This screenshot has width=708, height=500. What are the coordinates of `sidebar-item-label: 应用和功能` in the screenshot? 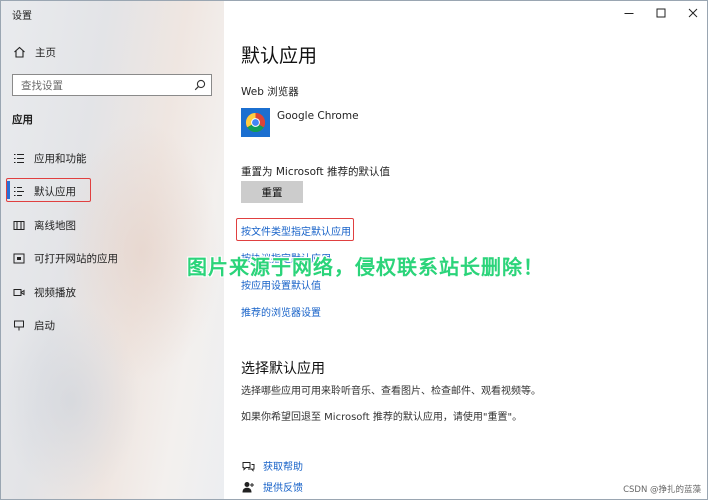 It's located at (60, 158).